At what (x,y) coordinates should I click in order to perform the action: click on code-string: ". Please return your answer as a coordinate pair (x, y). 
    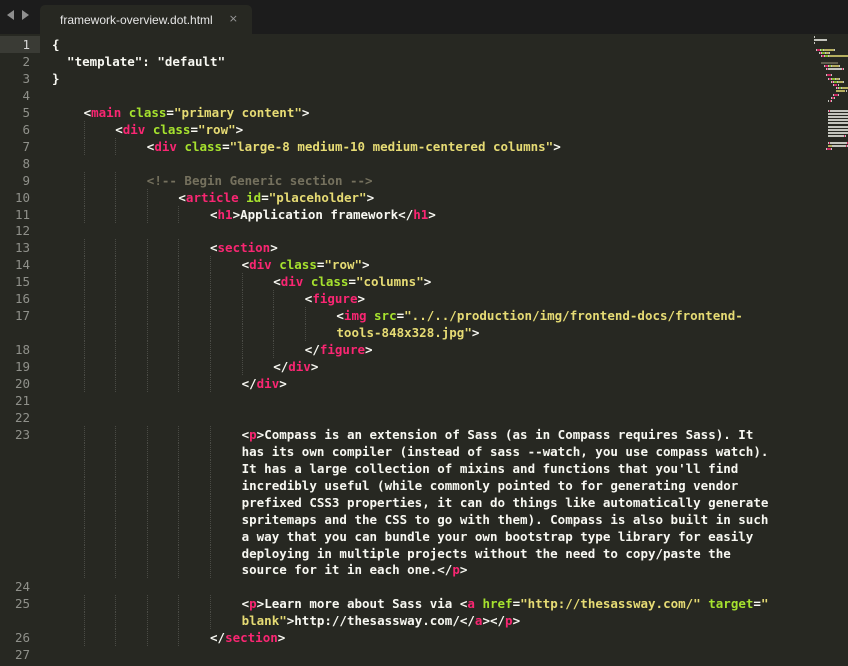
    Looking at the image, I should click on (764, 604).